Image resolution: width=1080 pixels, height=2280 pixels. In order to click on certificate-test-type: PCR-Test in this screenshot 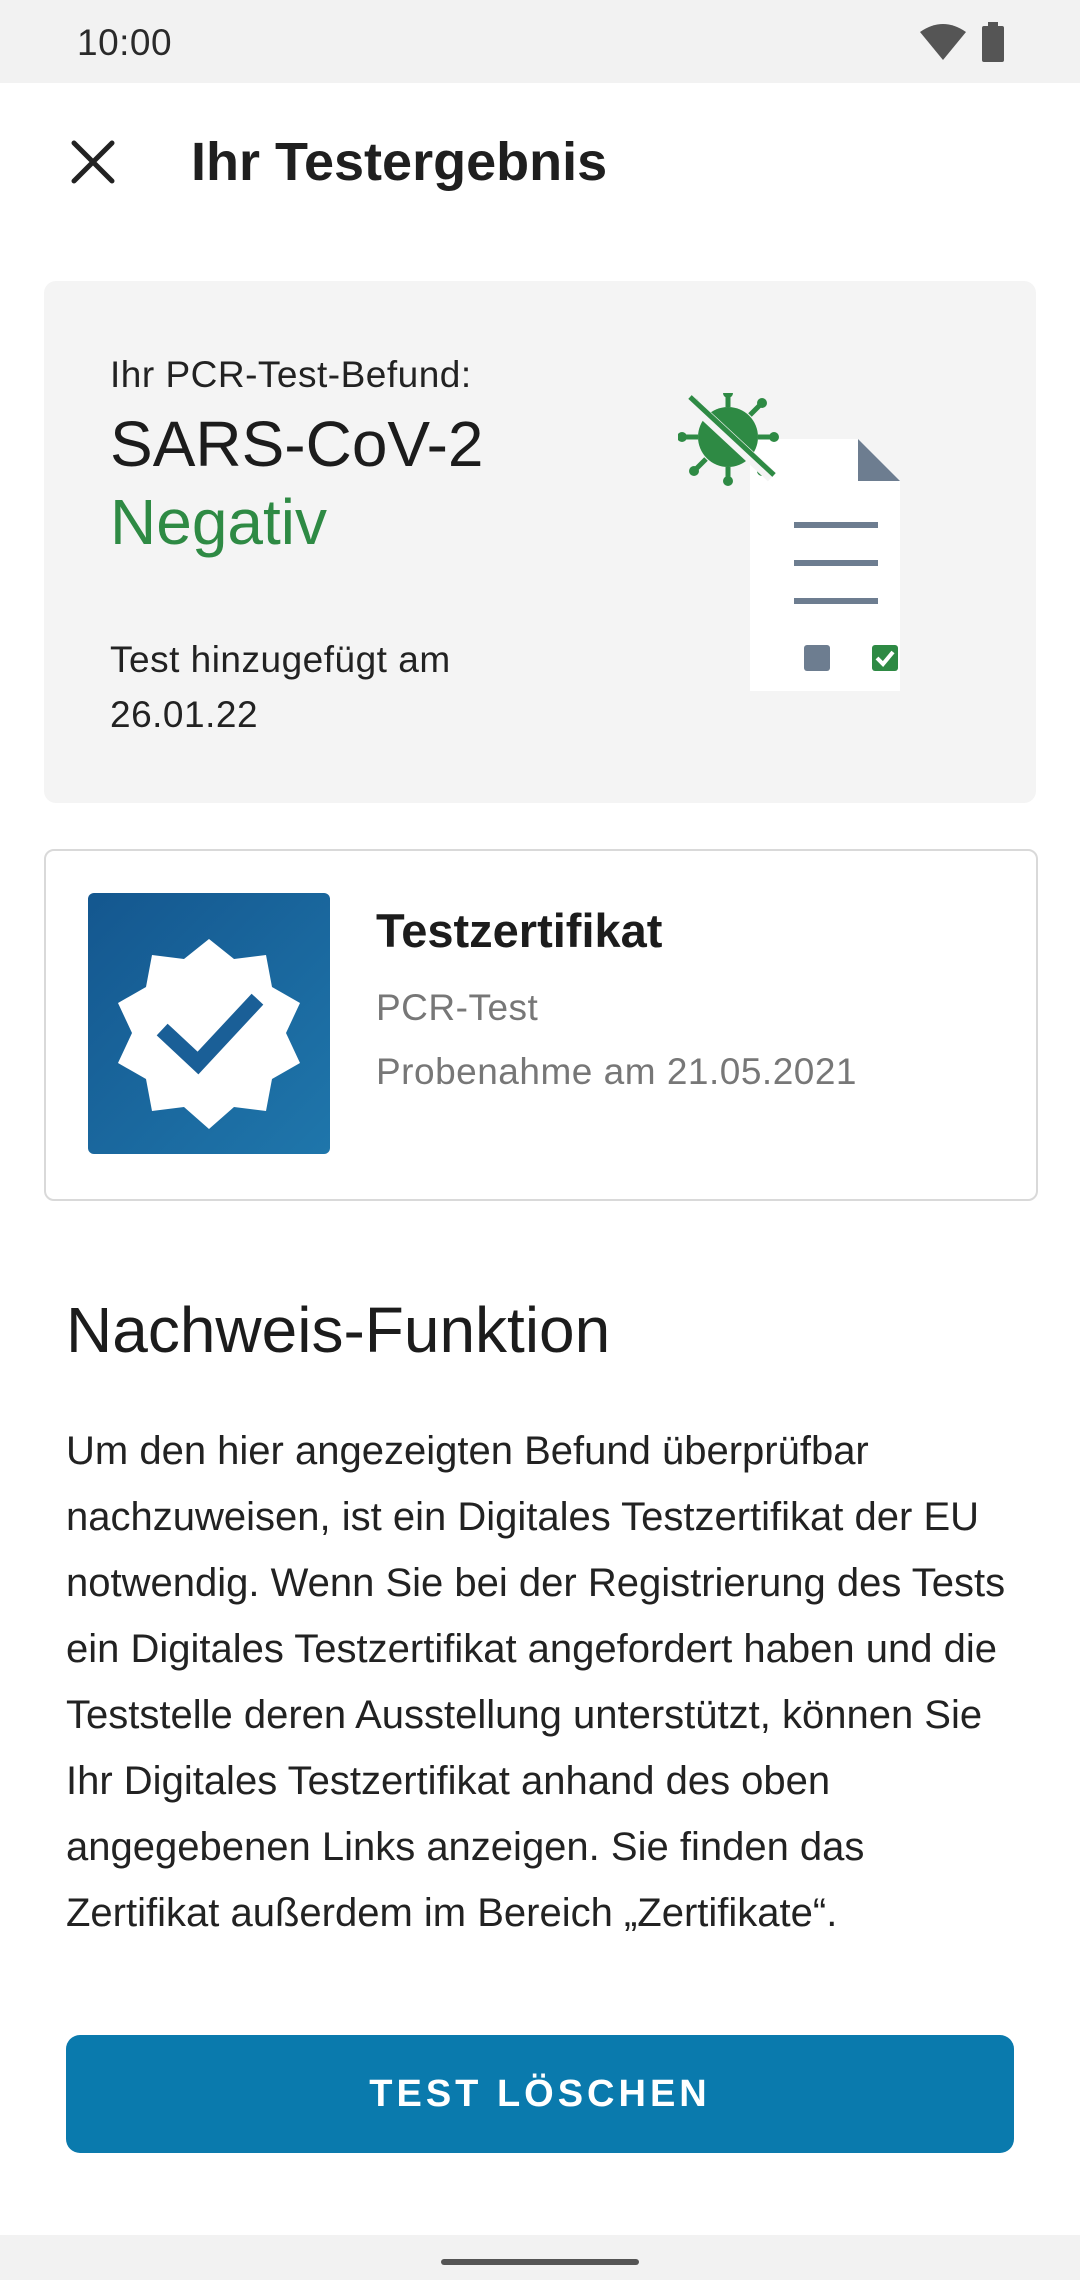, I will do `click(457, 1007)`.